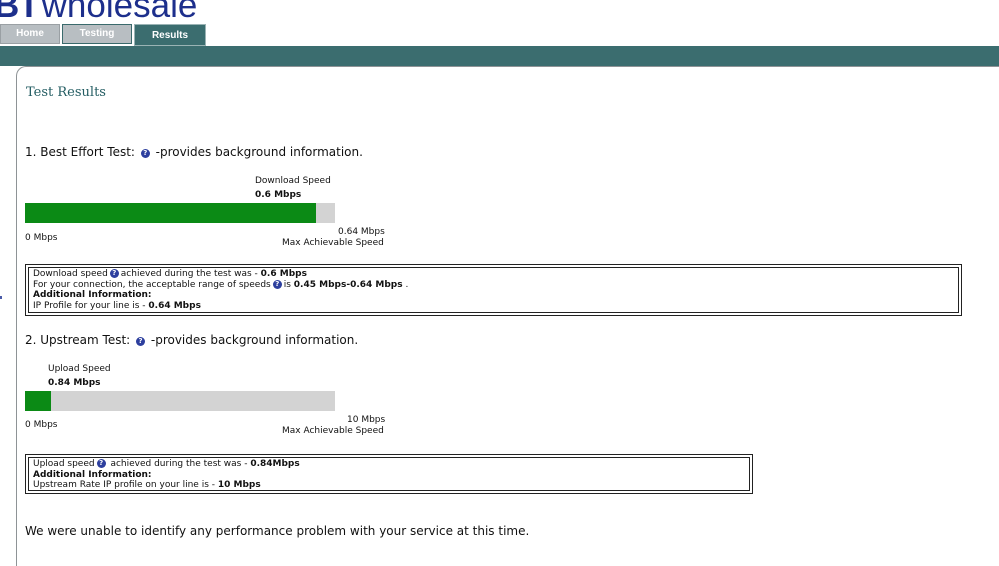  I want to click on download-speed-value: 0.6 Mbps, so click(278, 195).